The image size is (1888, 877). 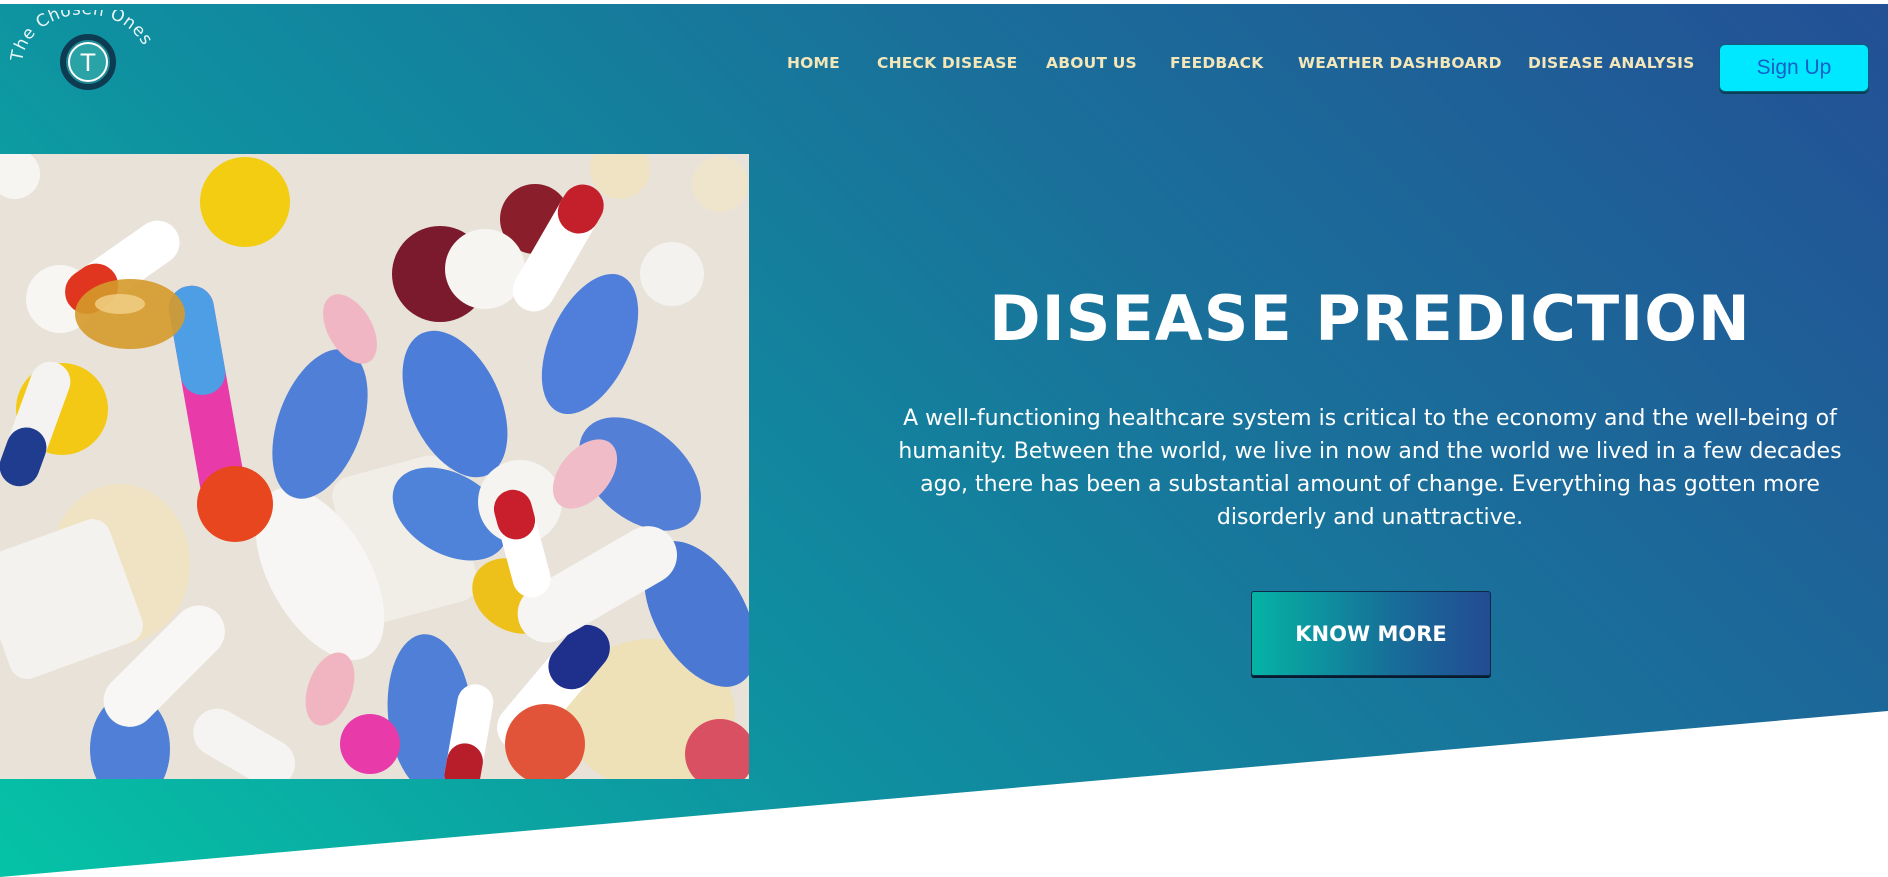 I want to click on page-title: DISEASE PREDICTION, so click(x=1370, y=318).